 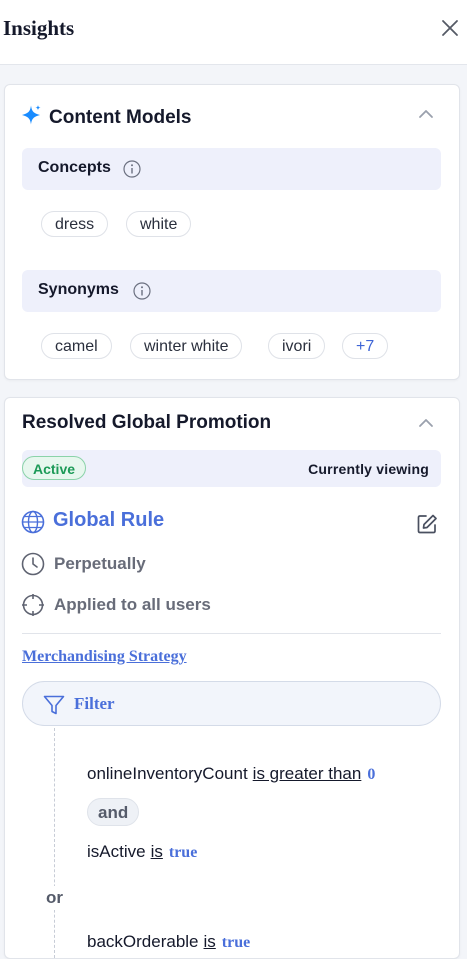 I want to click on condition-field: backOrderable, so click(x=143, y=941).